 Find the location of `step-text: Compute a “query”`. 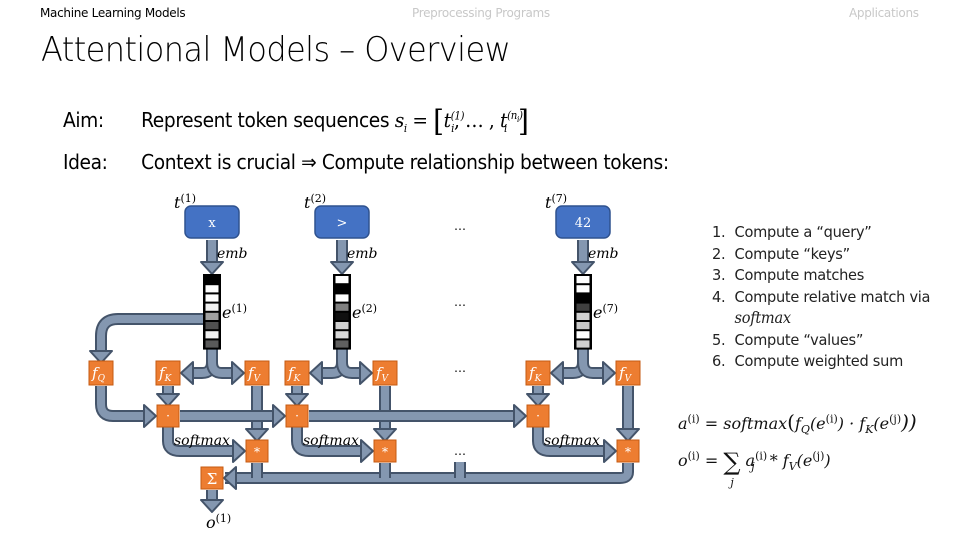

step-text: Compute a “query” is located at coordinates (803, 232).